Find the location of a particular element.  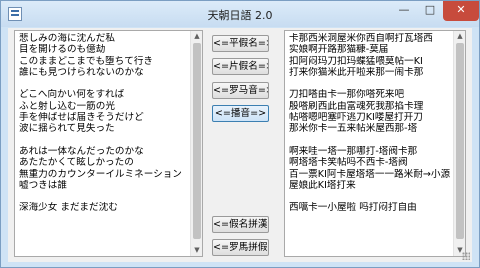

text-line: 刀扣嗒由卡一那你嗒死来吧 is located at coordinates (347, 95).